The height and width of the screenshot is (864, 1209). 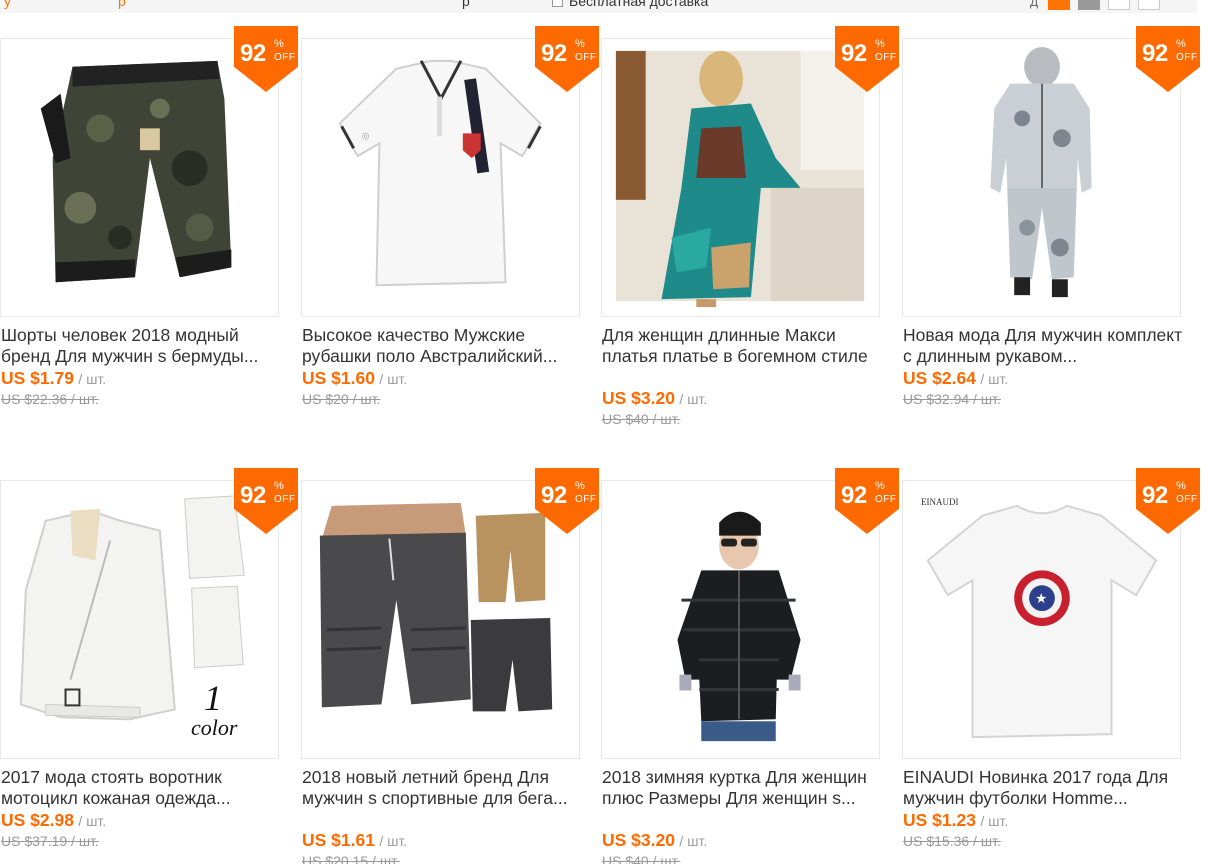 I want to click on product-price: US $1.60, so click(x=338, y=378).